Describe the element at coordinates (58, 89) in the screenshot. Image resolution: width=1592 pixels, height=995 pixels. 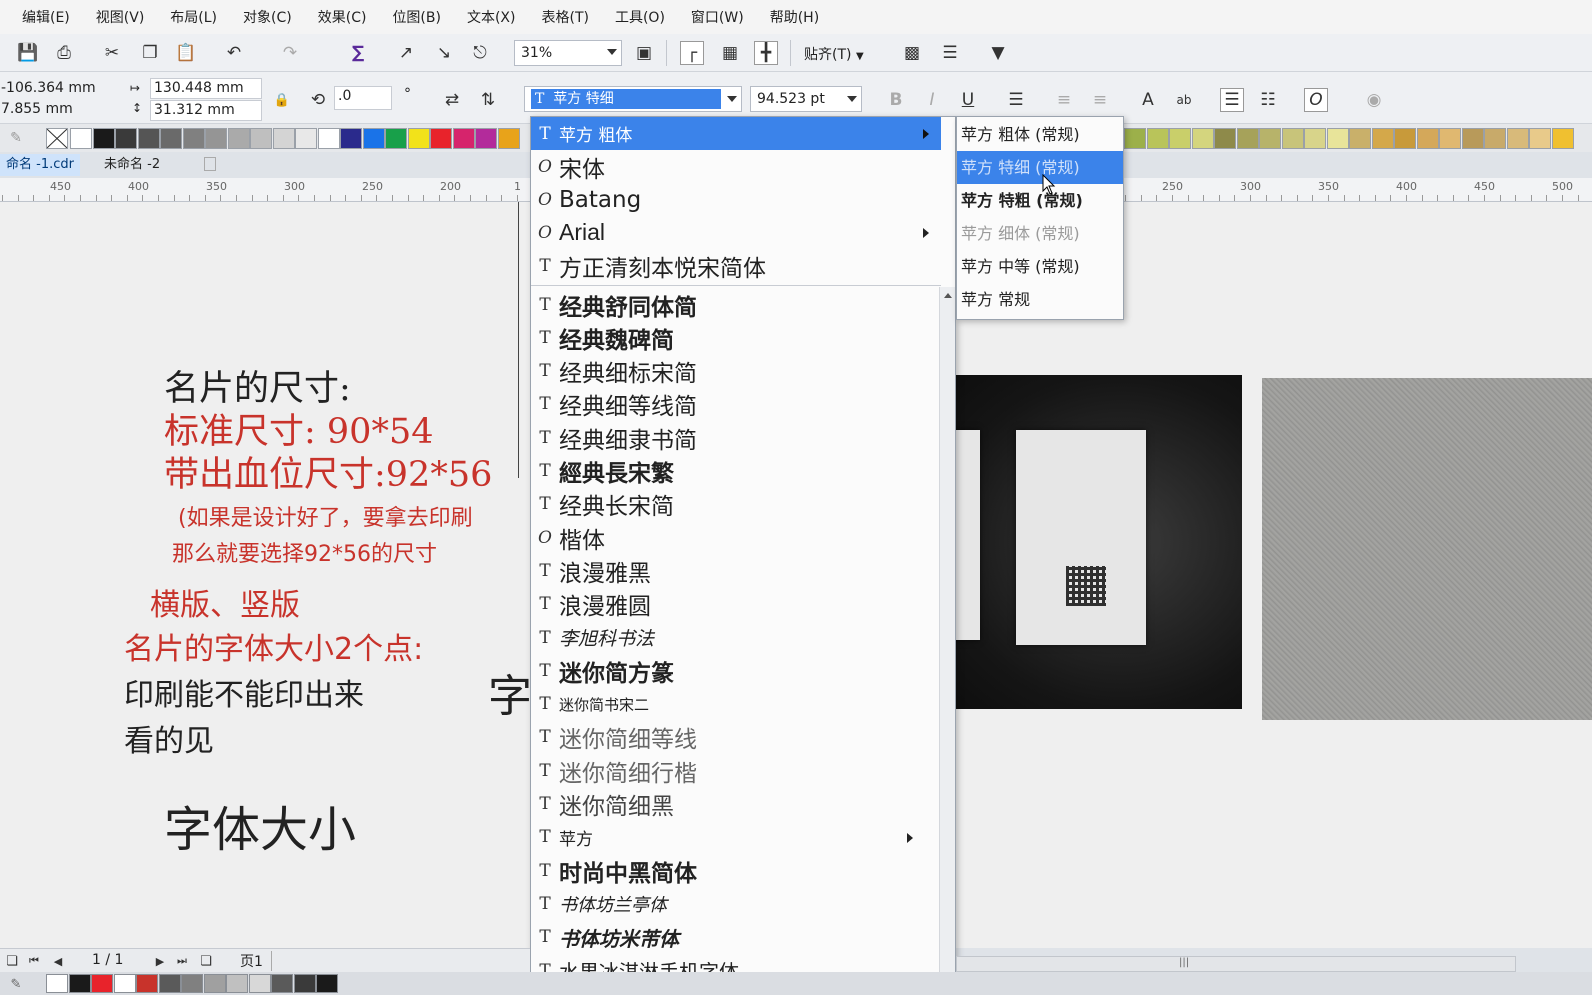
I see `x-position-field: -106.364 mm` at that location.